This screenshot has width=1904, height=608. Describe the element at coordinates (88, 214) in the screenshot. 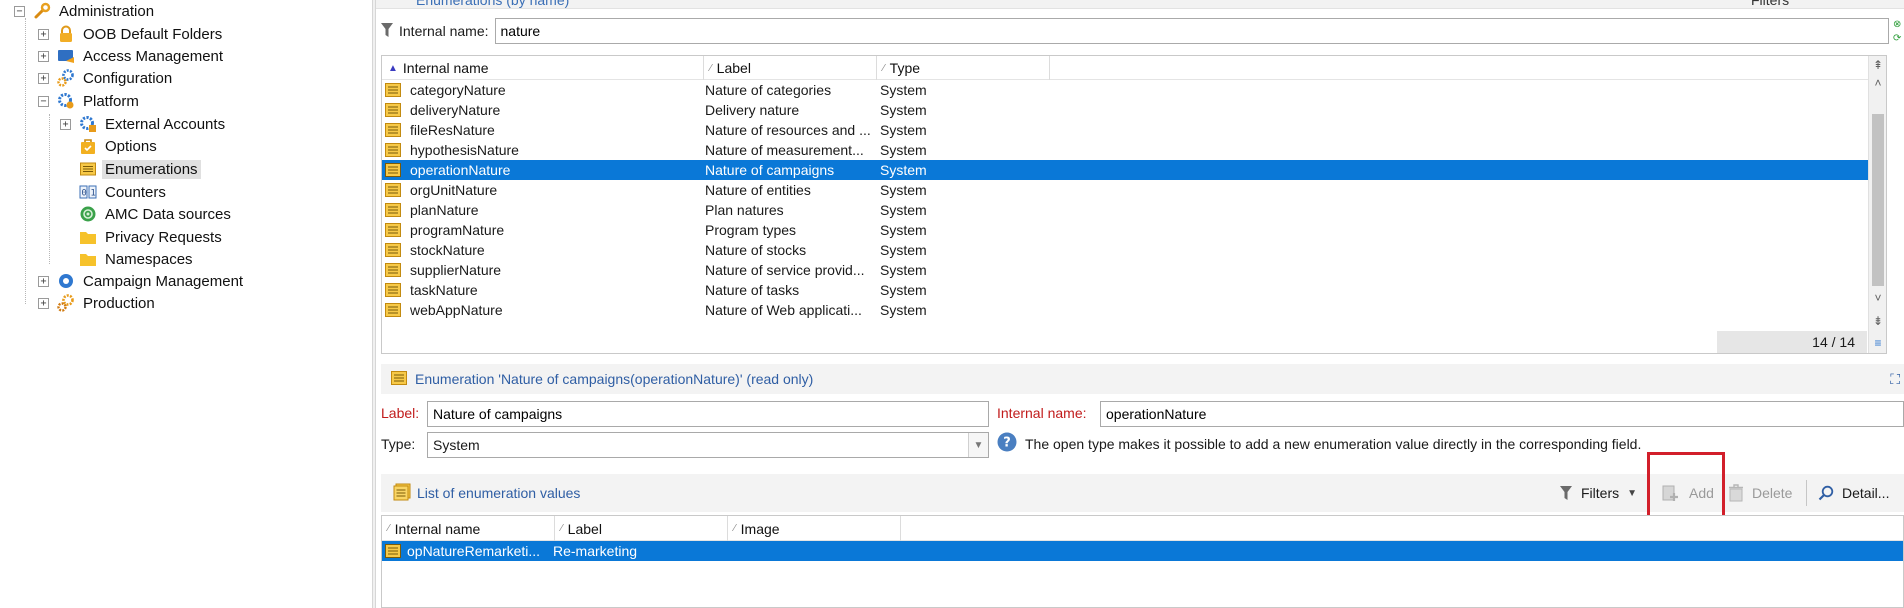

I see `data-source-icon` at that location.